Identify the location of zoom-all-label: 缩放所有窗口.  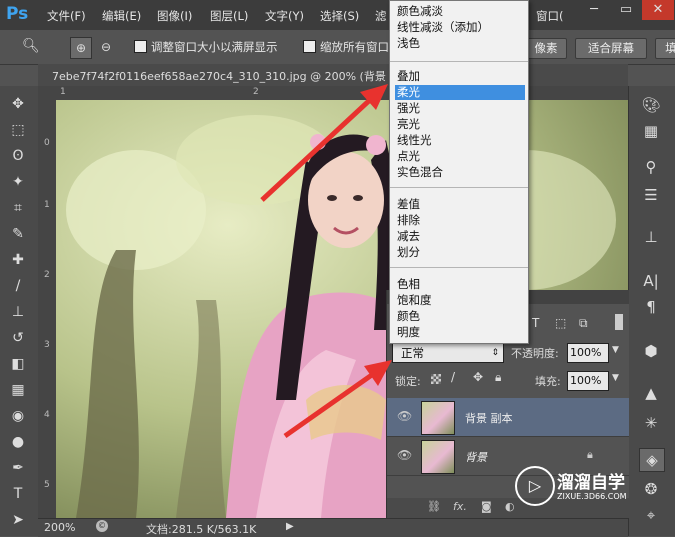
(354, 47).